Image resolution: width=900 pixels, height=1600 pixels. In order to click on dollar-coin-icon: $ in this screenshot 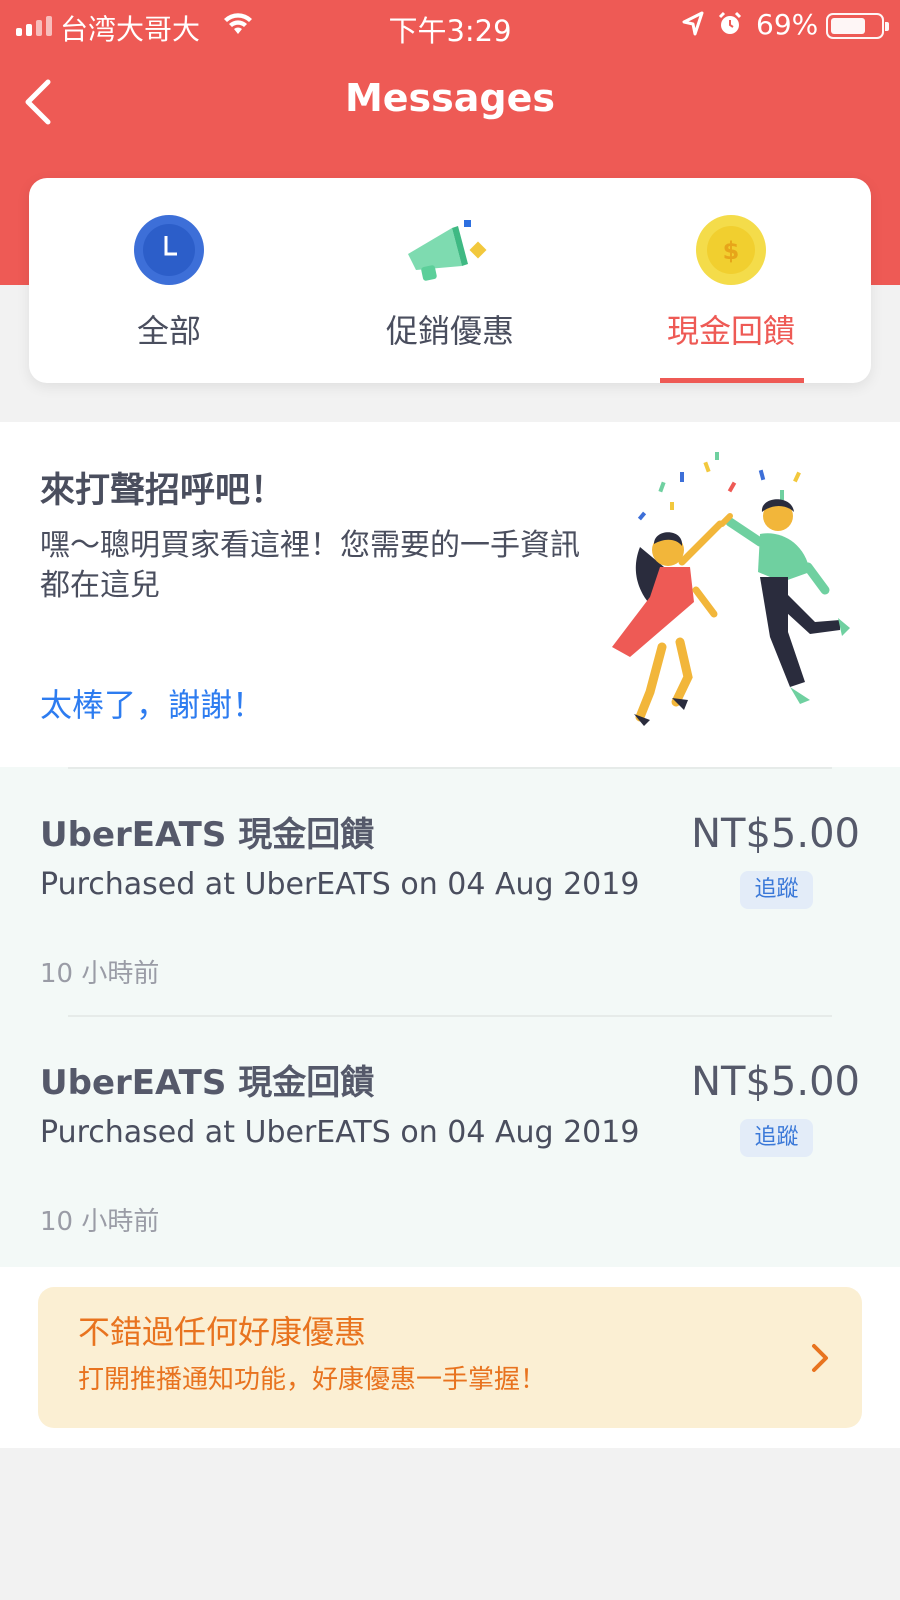, I will do `click(731, 250)`.